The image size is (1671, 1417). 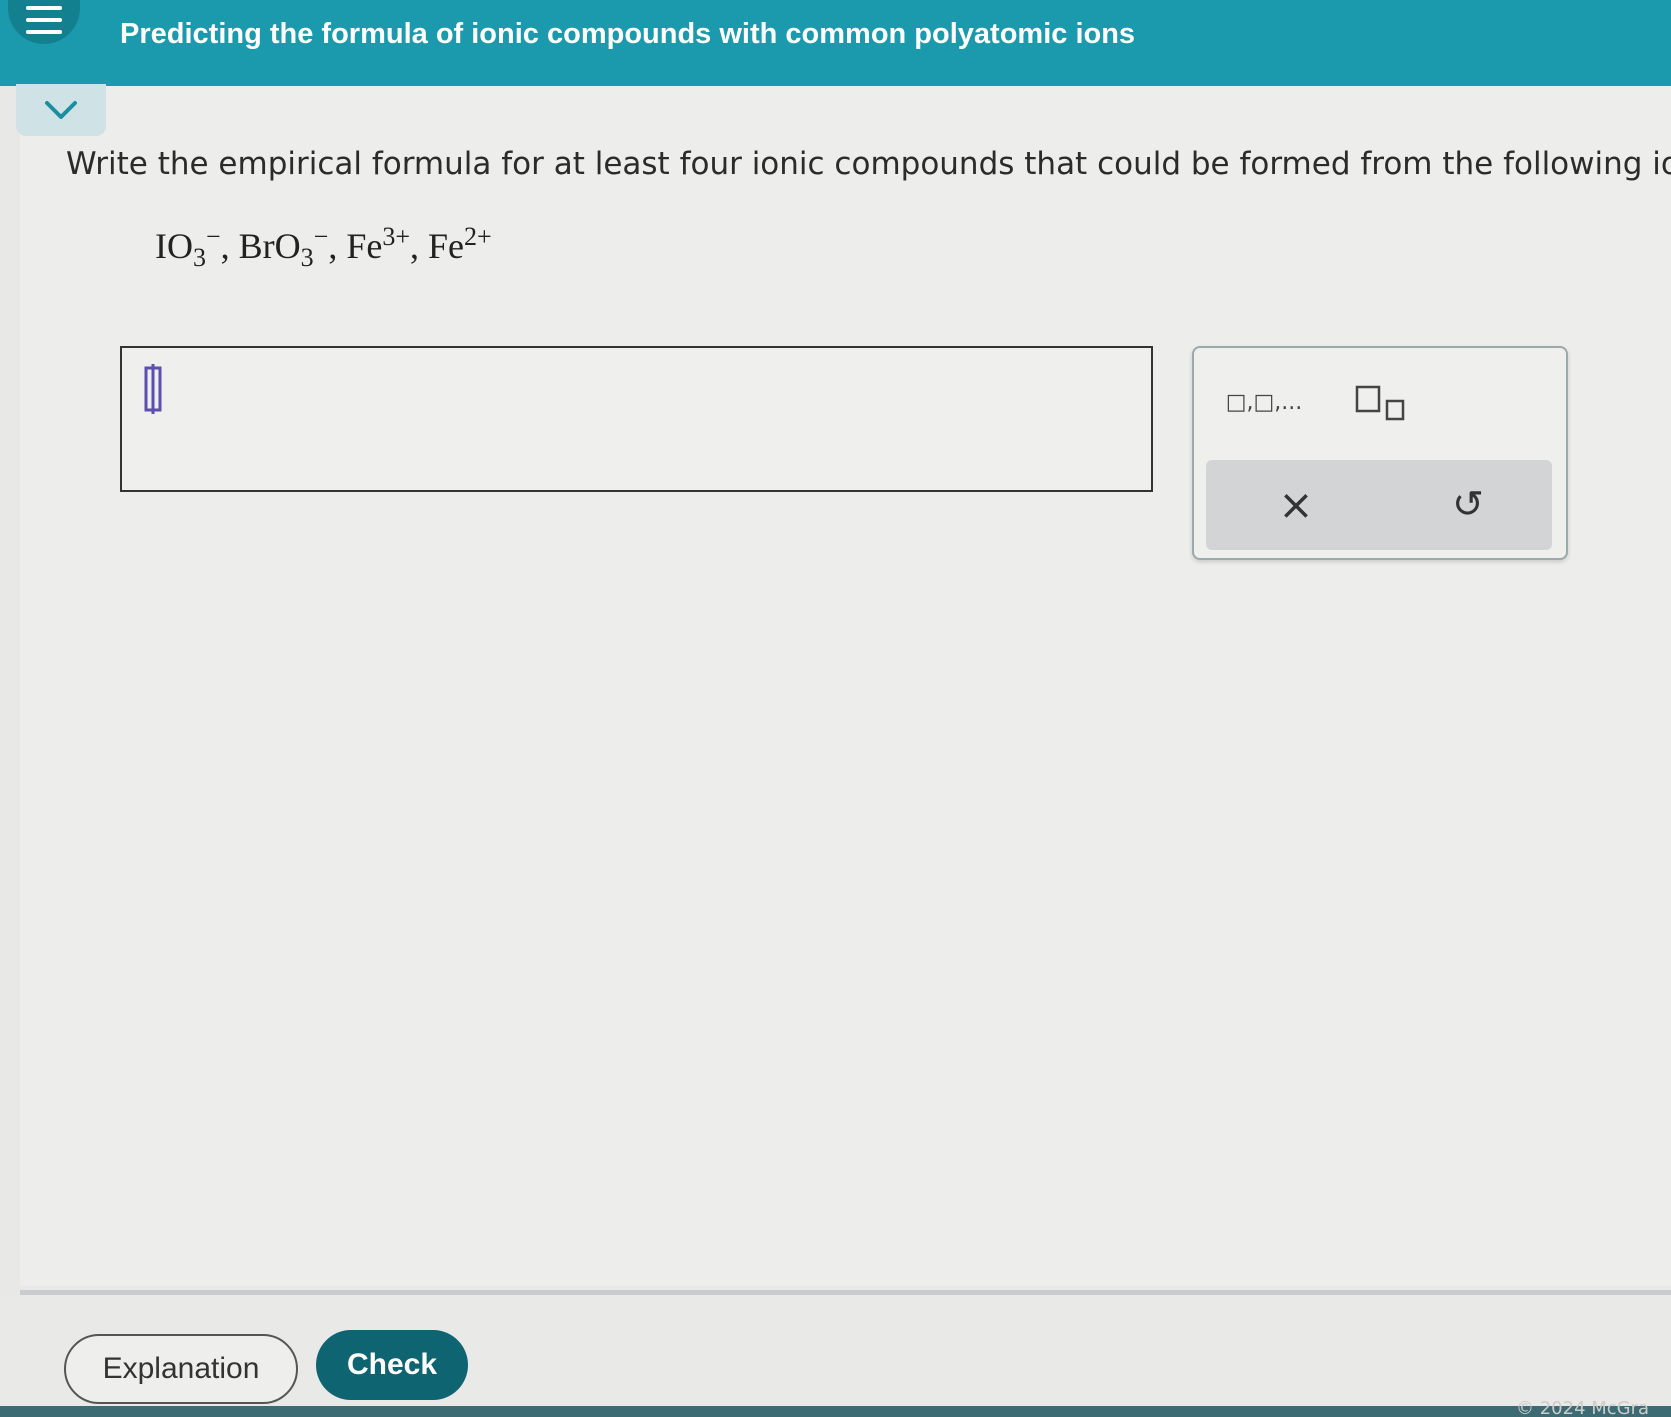 I want to click on explanation-button: Explanation, so click(x=181, y=1369).